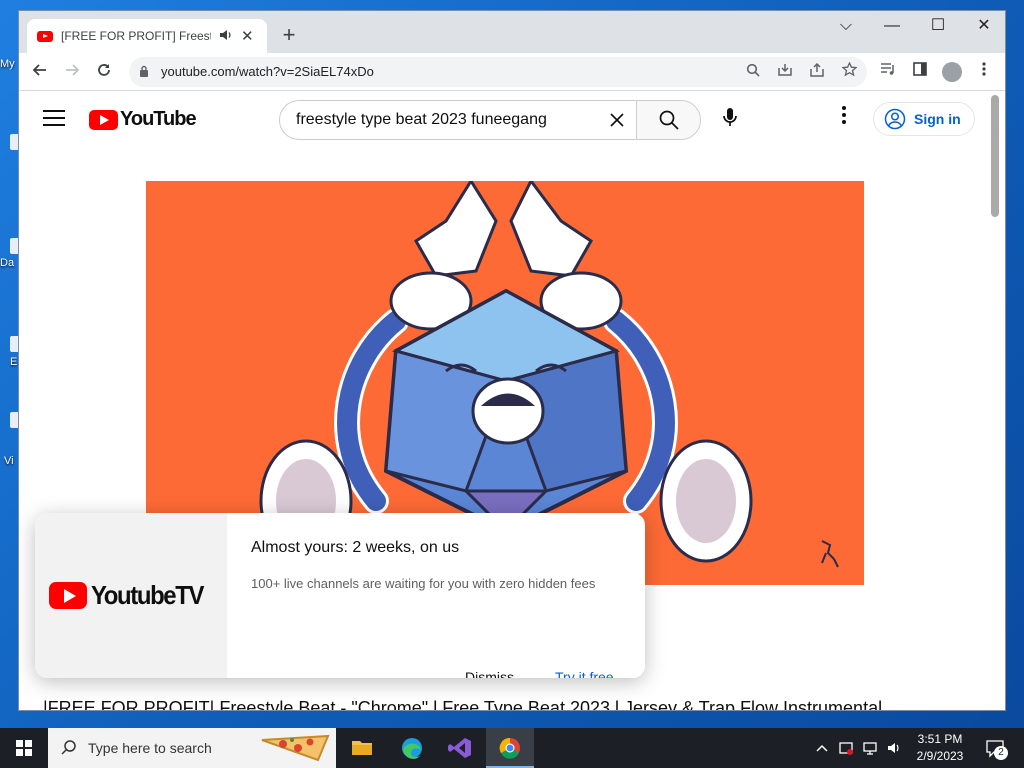 This screenshot has height=768, width=1024. Describe the element at coordinates (1001, 753) in the screenshot. I see `notification-count-badge: 2` at that location.